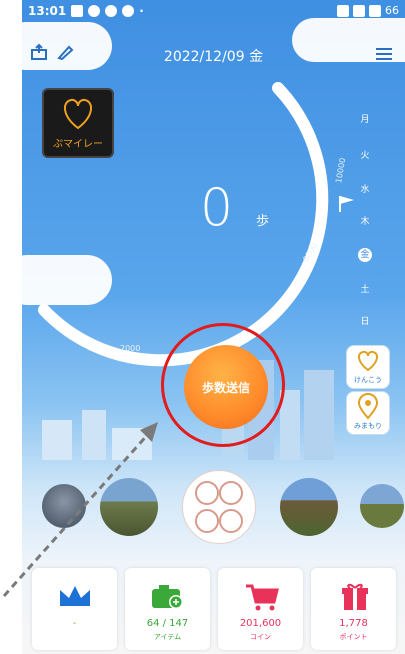  I want to click on points-label: ポイント, so click(353, 637).